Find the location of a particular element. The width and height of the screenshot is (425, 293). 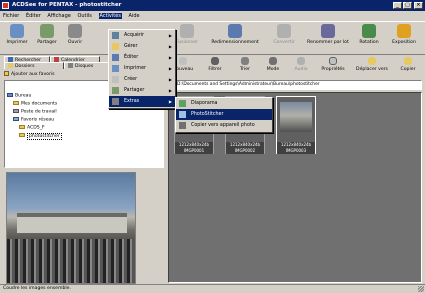

disks-icon is located at coordinates (70, 65).